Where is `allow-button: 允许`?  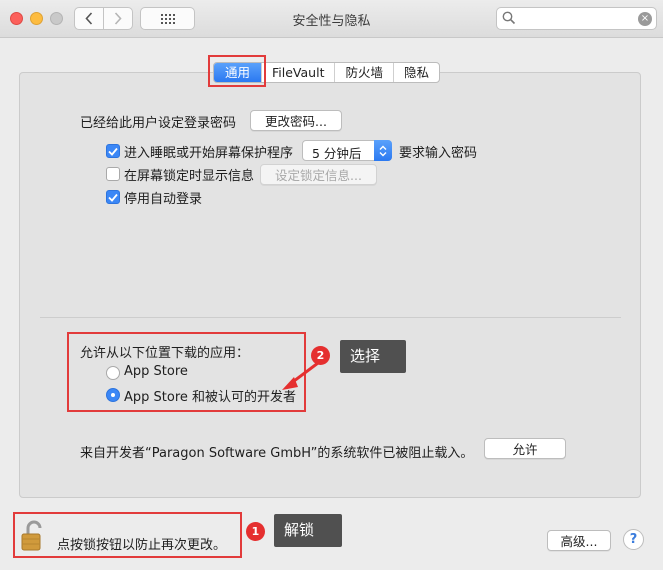 allow-button: 允许 is located at coordinates (525, 448).